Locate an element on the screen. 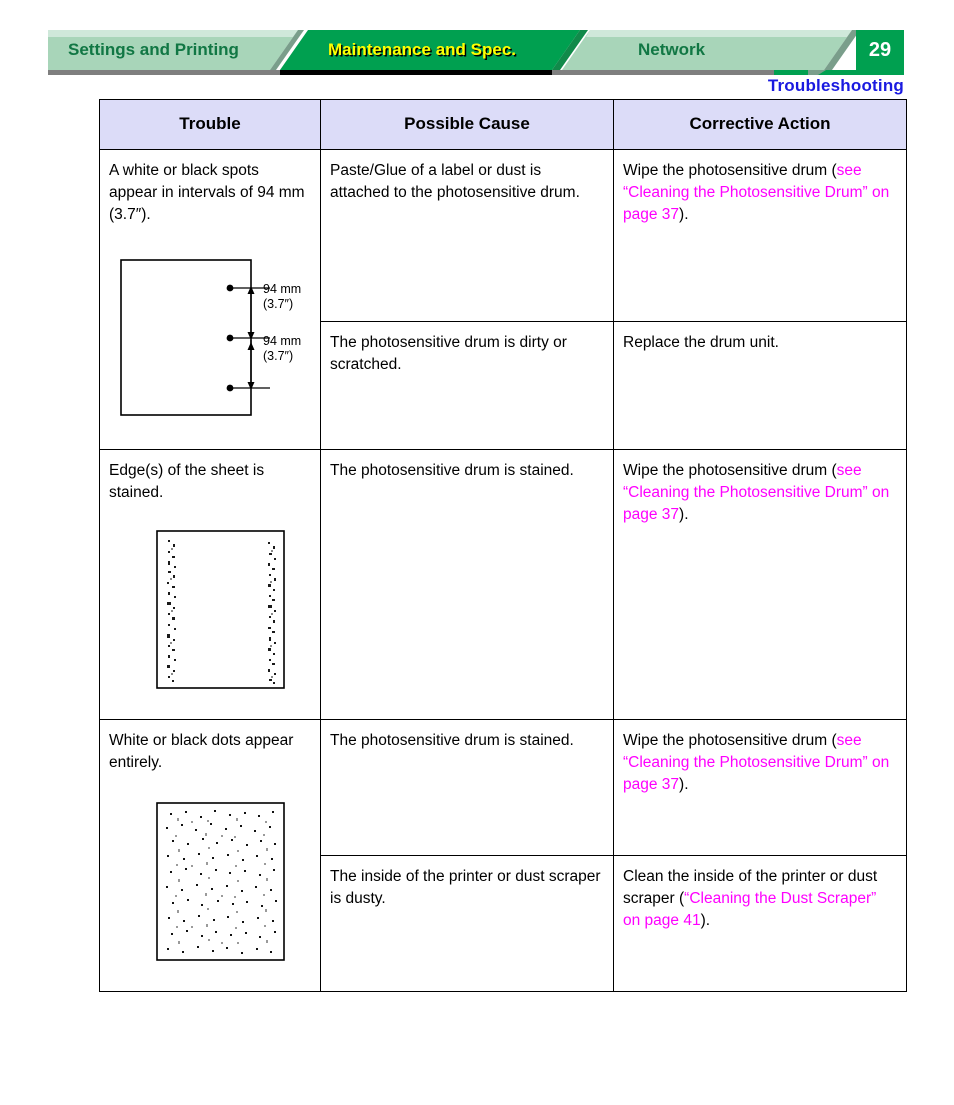  trouble-text: White or black dots appear entirely. is located at coordinates (201, 751).